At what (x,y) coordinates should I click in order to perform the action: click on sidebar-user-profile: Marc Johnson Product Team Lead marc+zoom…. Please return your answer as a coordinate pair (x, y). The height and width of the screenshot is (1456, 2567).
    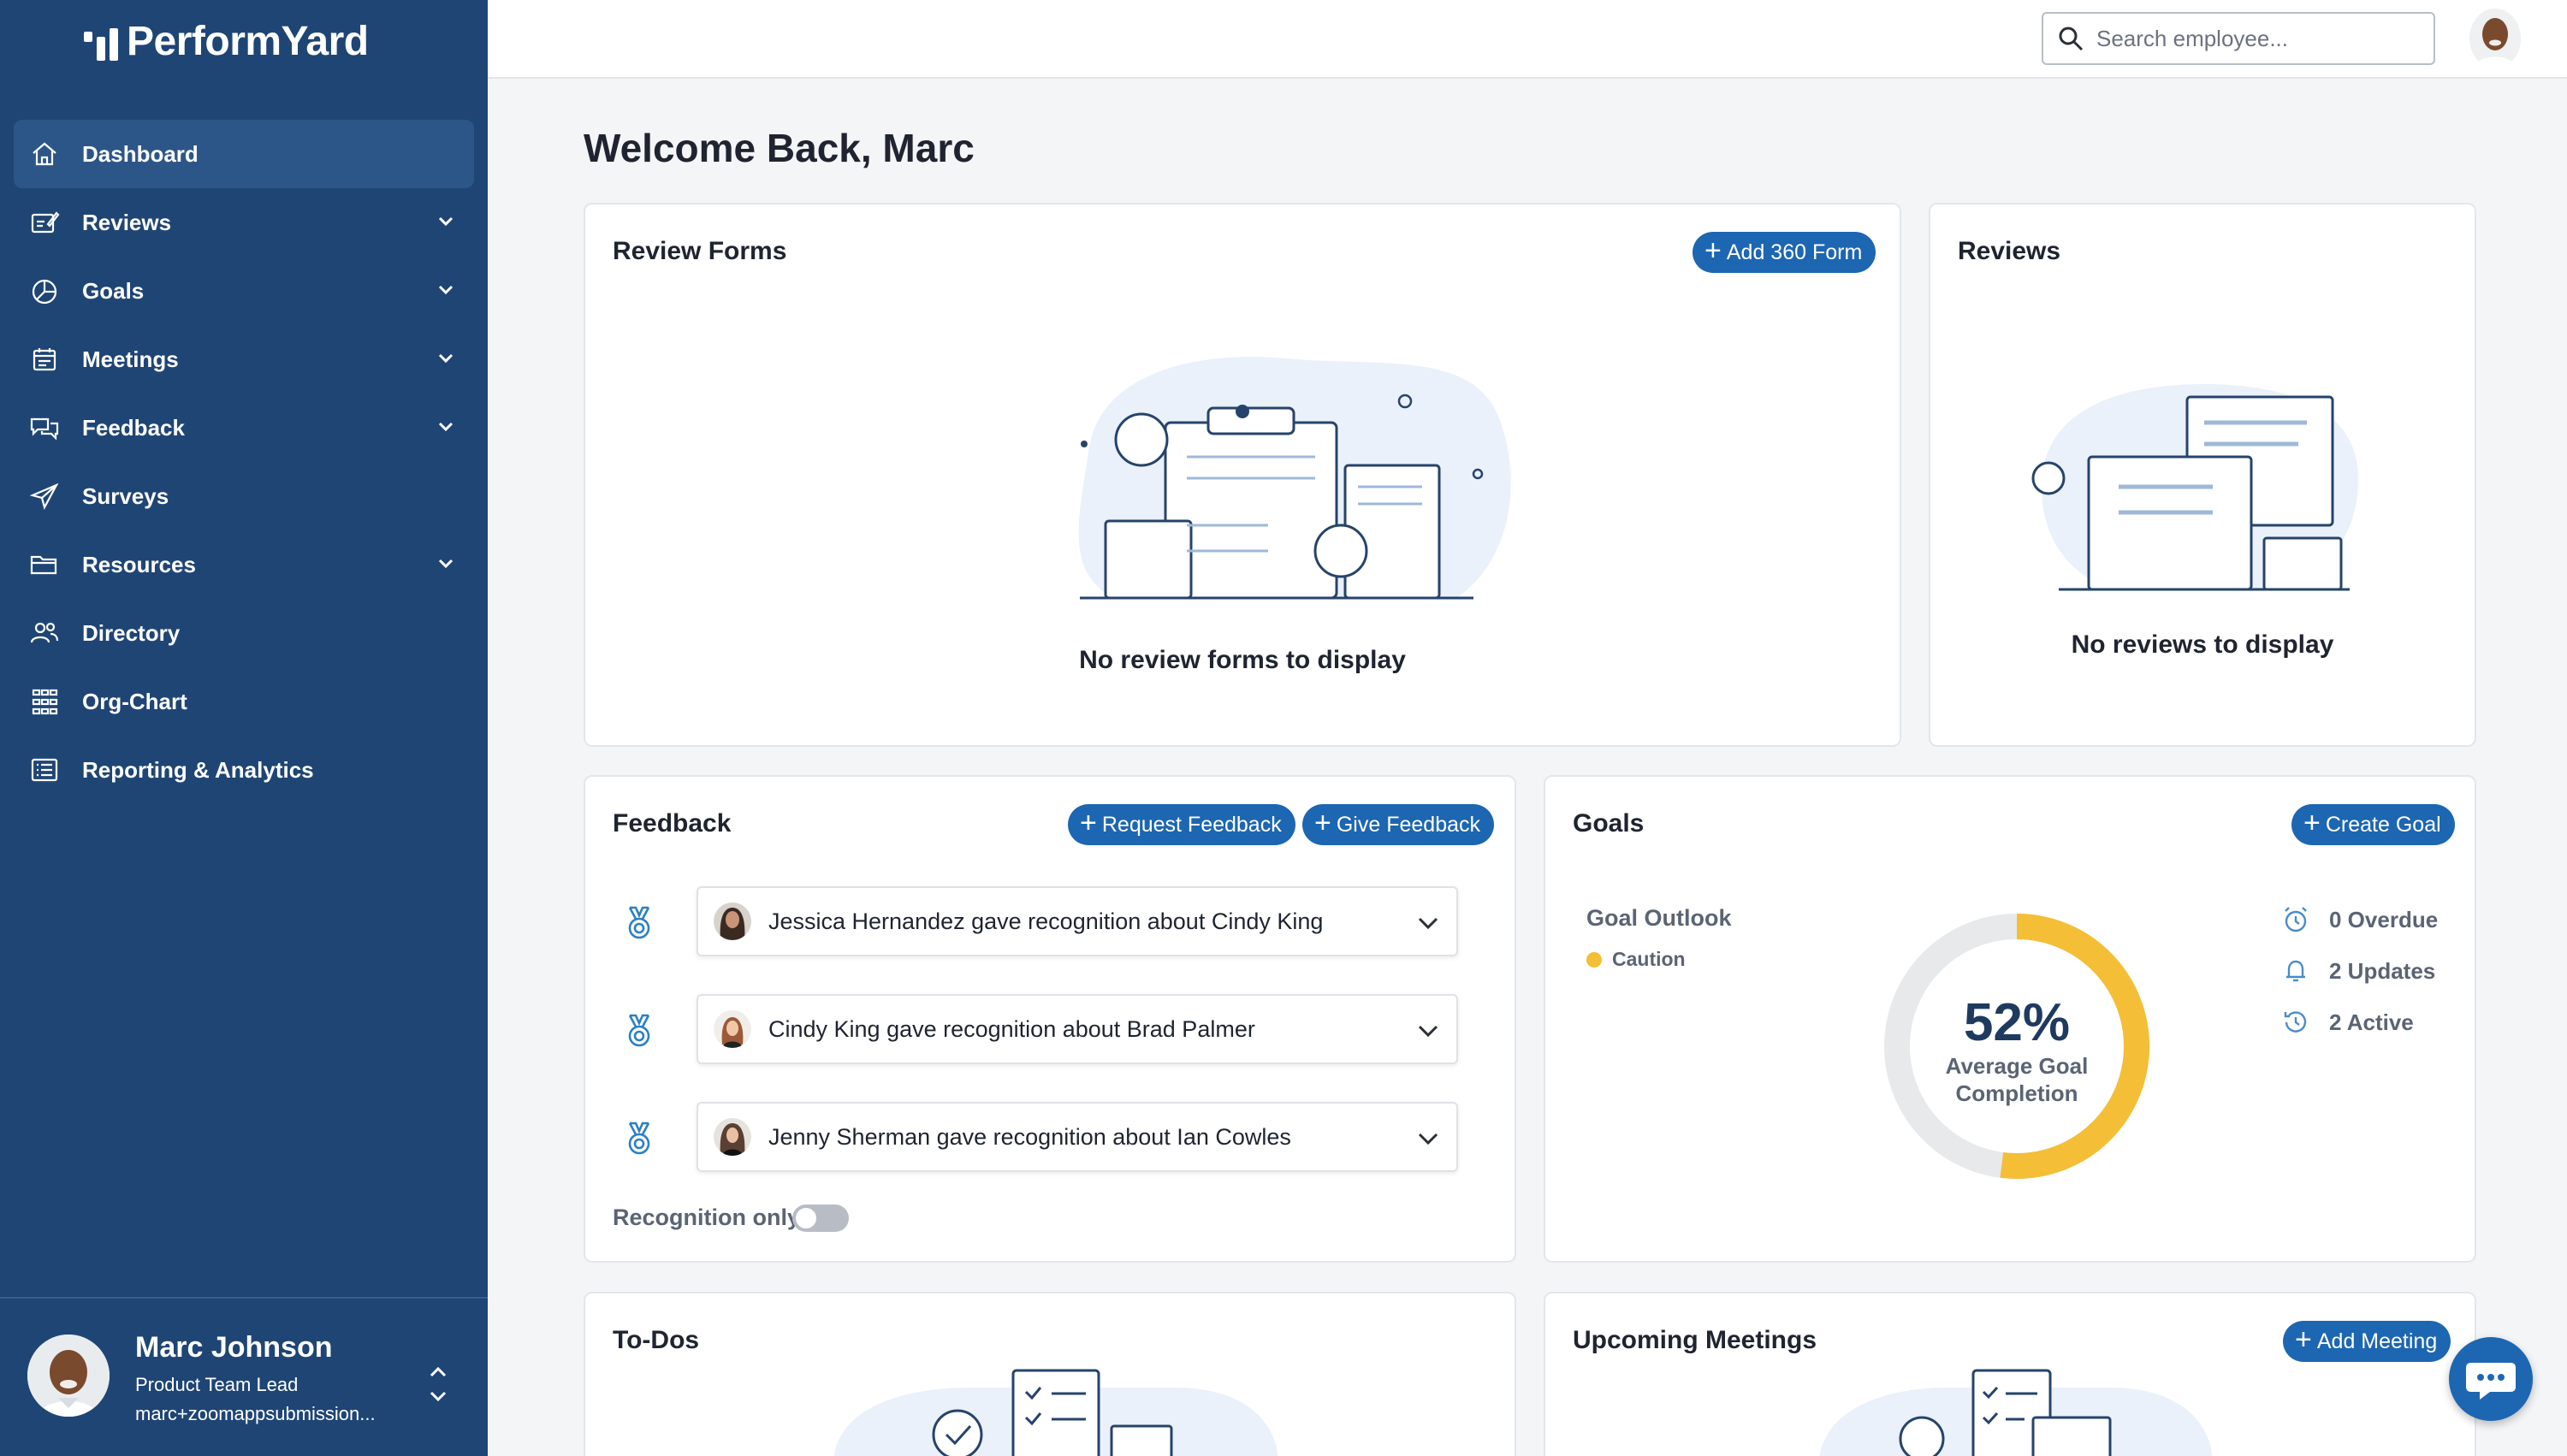
    Looking at the image, I should click on (244, 1376).